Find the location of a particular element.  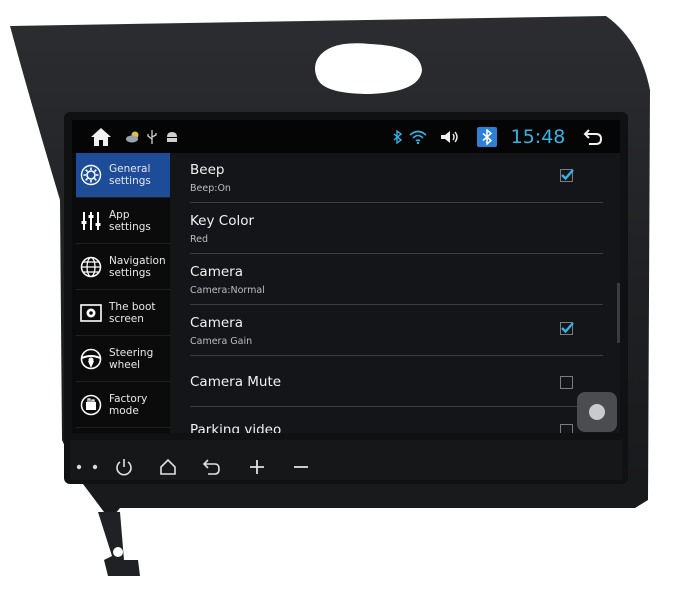

setting-row-parking-video: Parking video is located at coordinates (396, 420).